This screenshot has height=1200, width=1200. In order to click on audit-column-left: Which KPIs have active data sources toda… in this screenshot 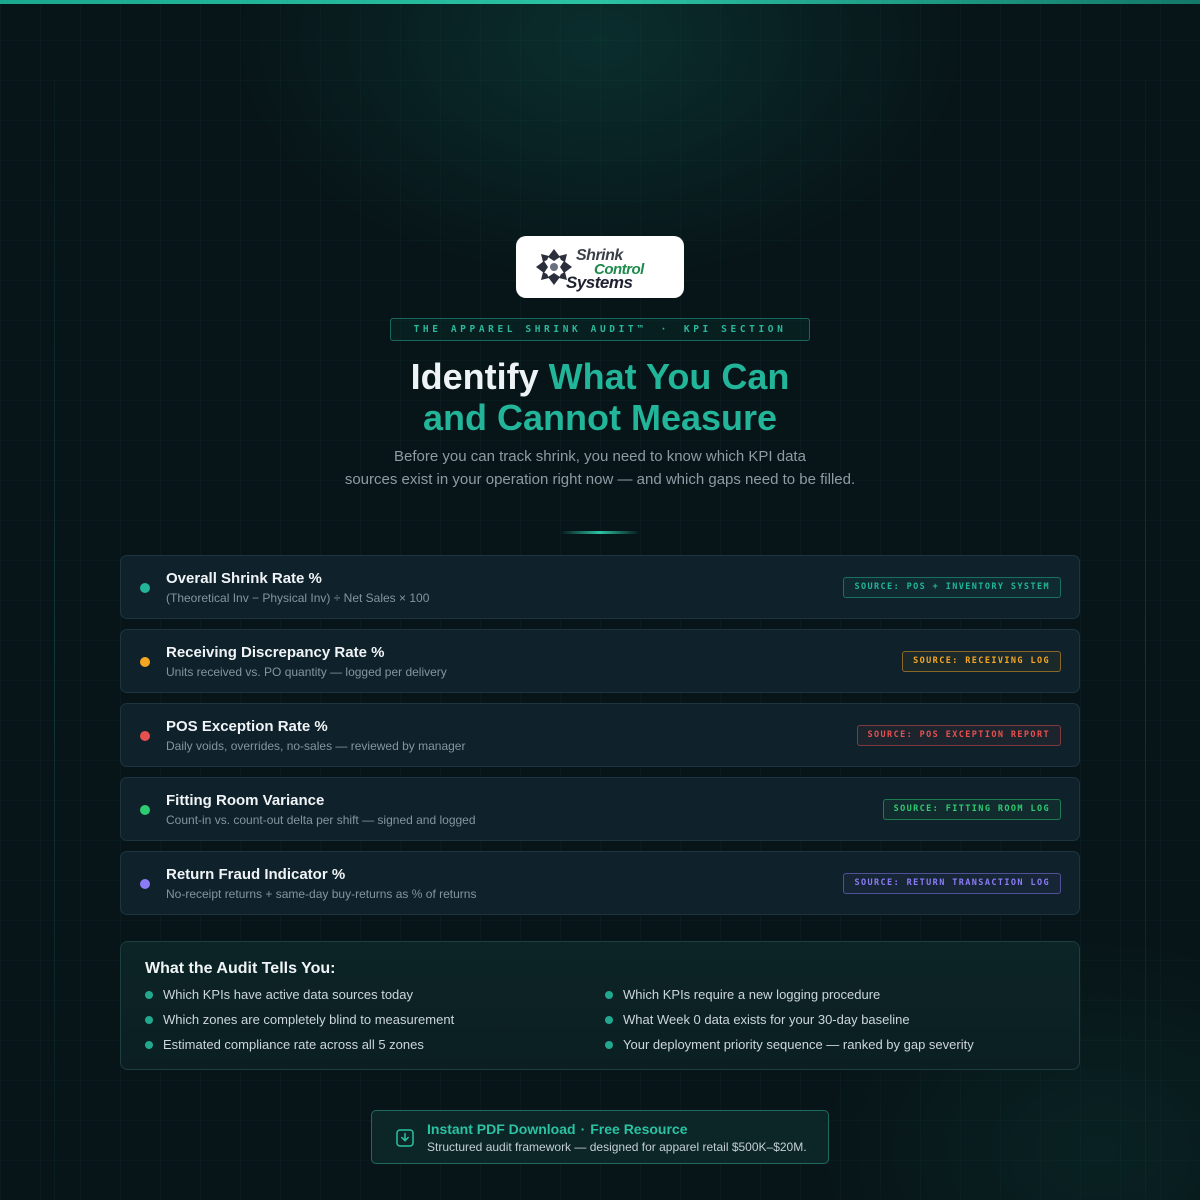, I will do `click(299, 1023)`.